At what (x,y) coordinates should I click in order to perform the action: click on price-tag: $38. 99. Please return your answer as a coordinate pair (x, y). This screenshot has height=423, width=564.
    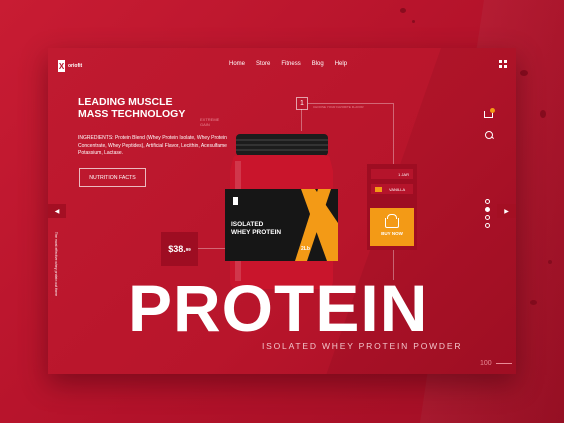
    Looking at the image, I should click on (179, 249).